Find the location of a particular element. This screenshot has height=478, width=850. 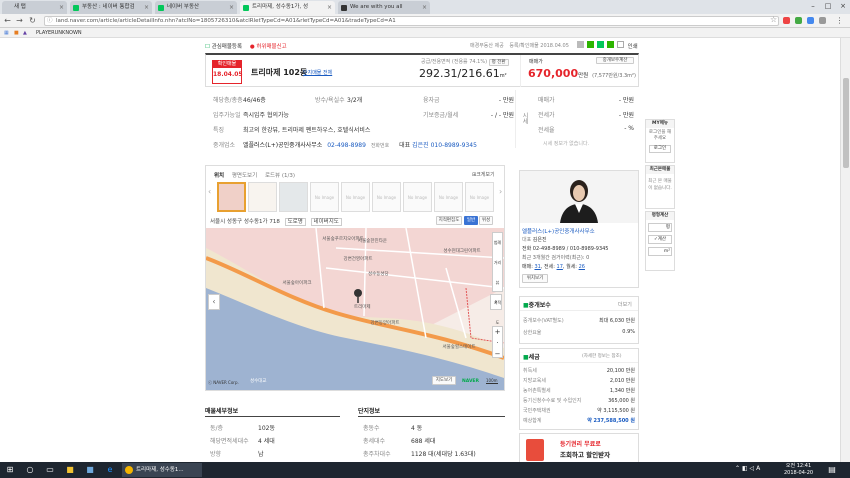

file-explorer-icon: ■ is located at coordinates (70, 470).